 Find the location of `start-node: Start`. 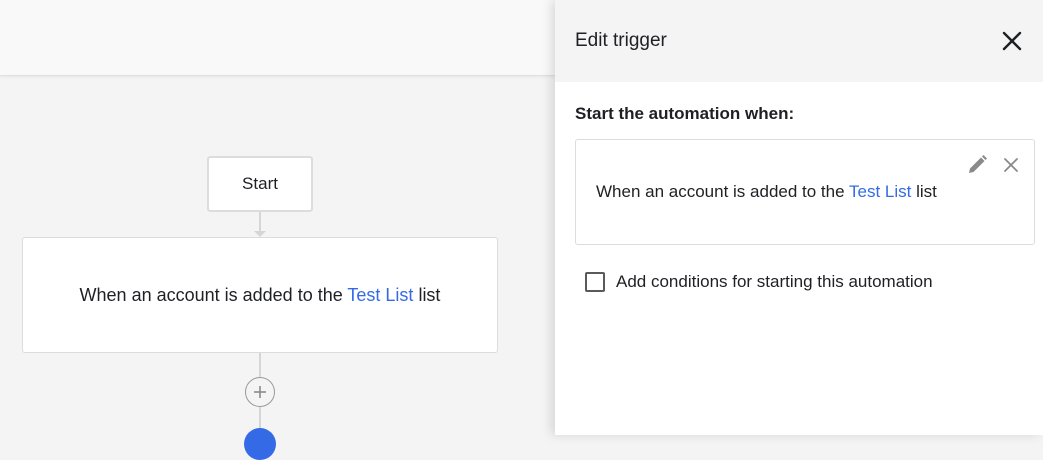

start-node: Start is located at coordinates (260, 184).